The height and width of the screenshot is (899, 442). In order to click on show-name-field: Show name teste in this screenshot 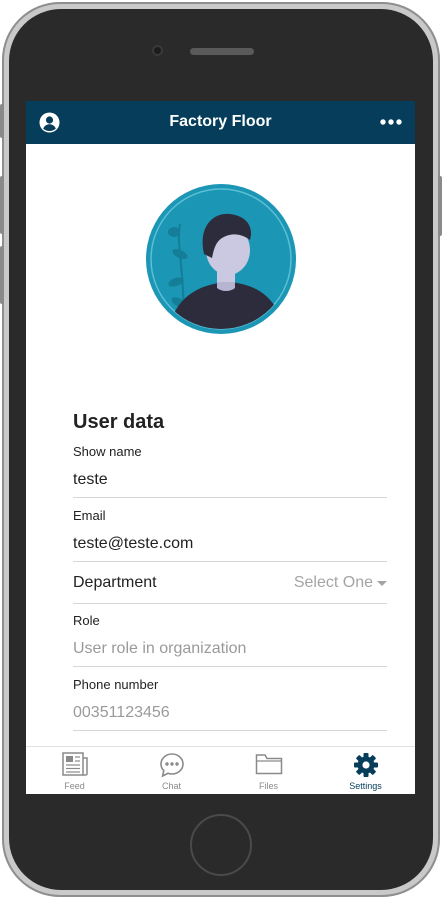, I will do `click(230, 471)`.